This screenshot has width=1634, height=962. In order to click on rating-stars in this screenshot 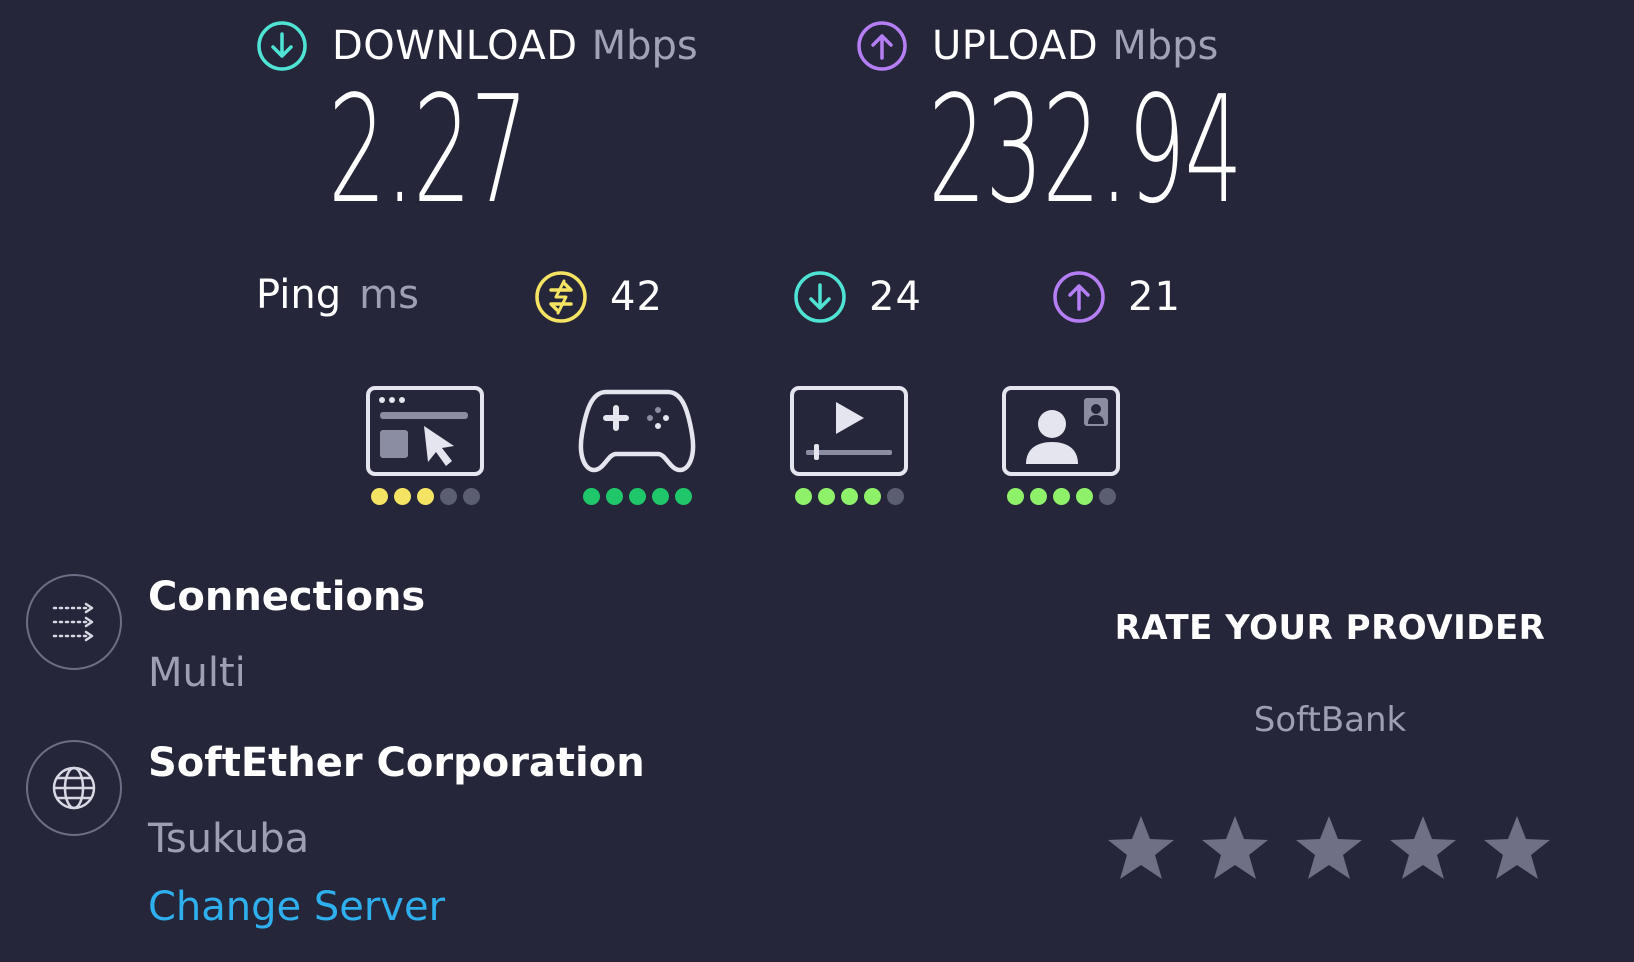, I will do `click(1329, 848)`.